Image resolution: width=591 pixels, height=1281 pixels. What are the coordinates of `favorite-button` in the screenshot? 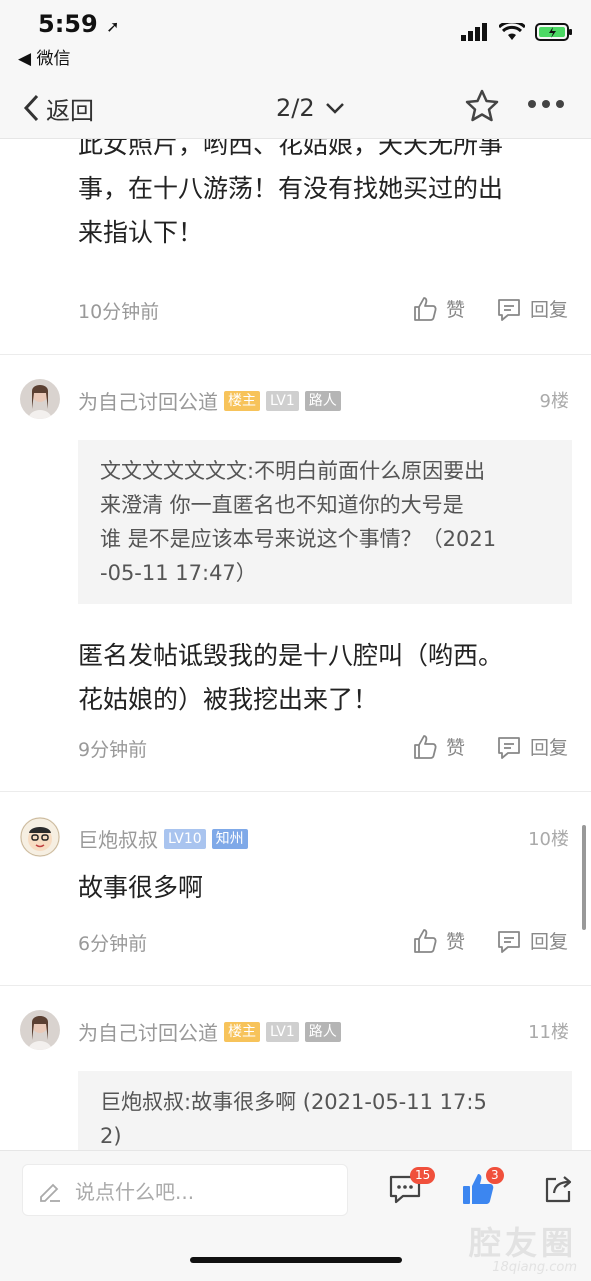 It's located at (482, 108).